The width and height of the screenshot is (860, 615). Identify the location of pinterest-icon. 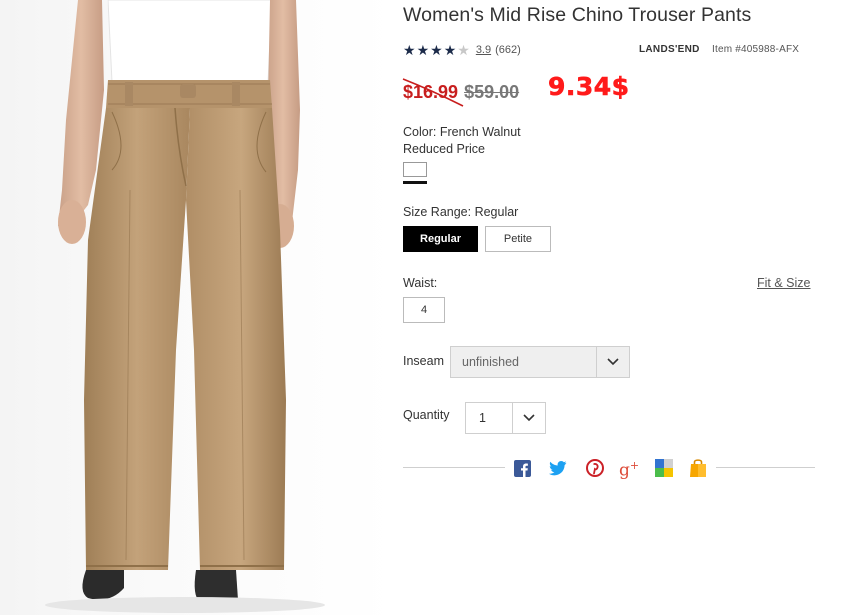
(595, 468).